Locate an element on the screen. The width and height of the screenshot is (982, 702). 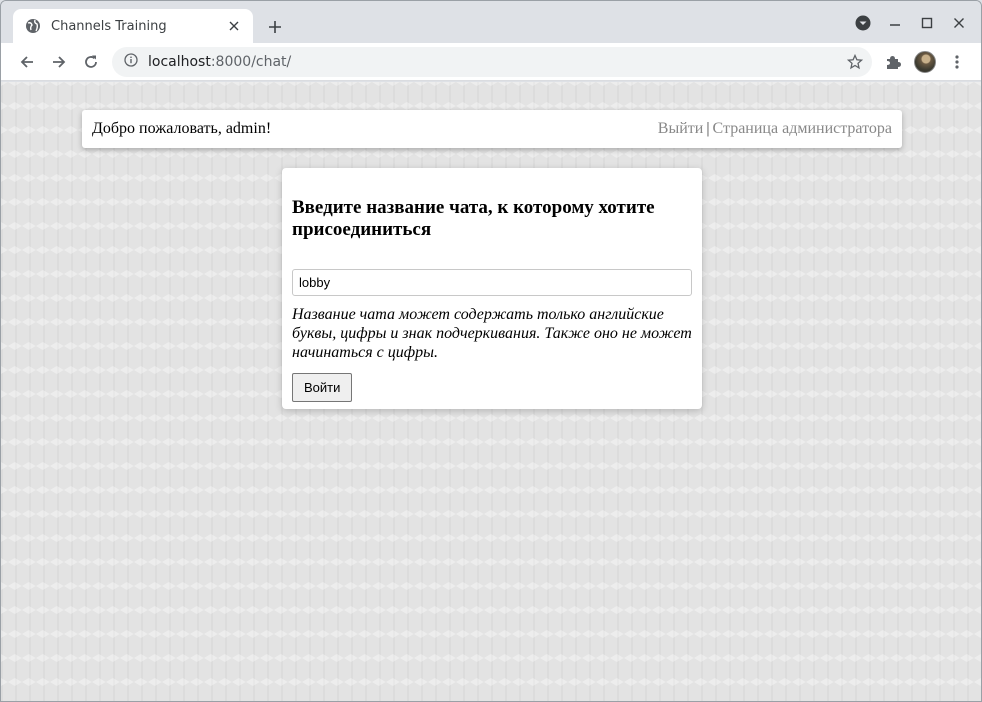
avatar is located at coordinates (925, 62).